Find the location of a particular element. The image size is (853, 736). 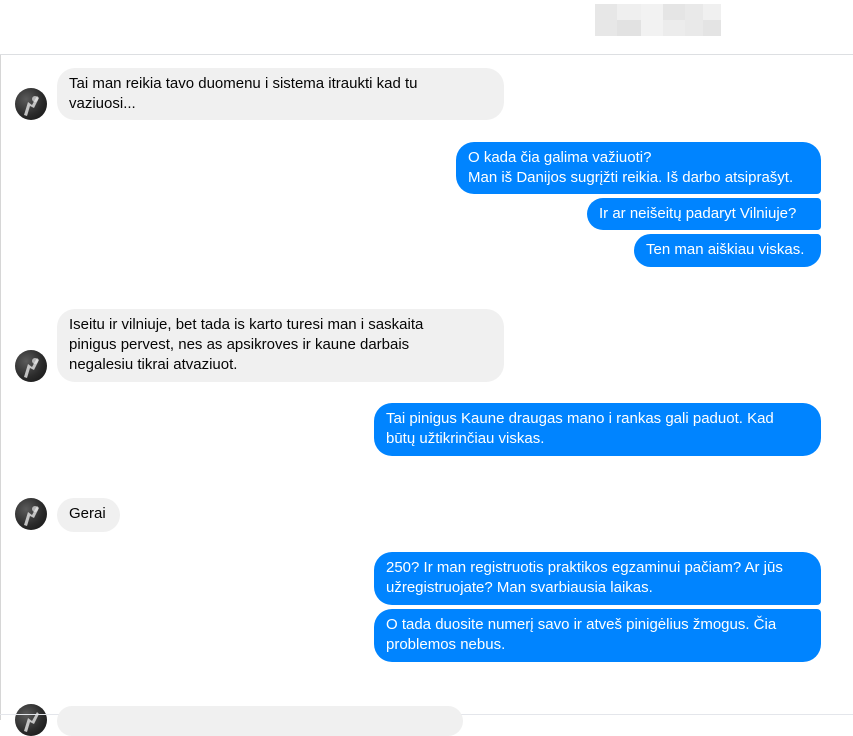

conversation-header is located at coordinates (426, 27).